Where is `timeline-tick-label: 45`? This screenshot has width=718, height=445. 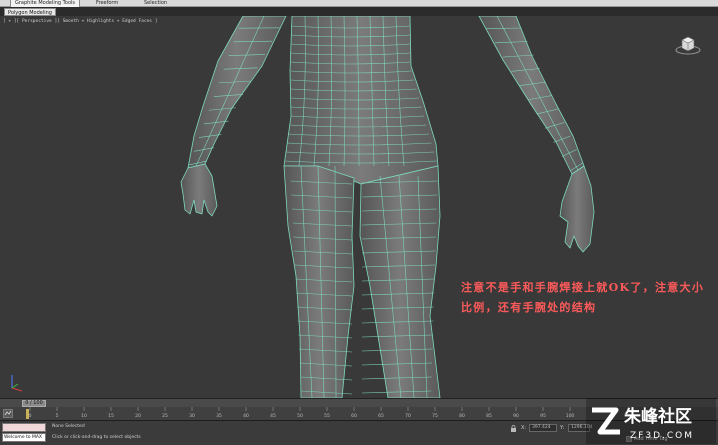
timeline-tick-label: 45 is located at coordinates (273, 416).